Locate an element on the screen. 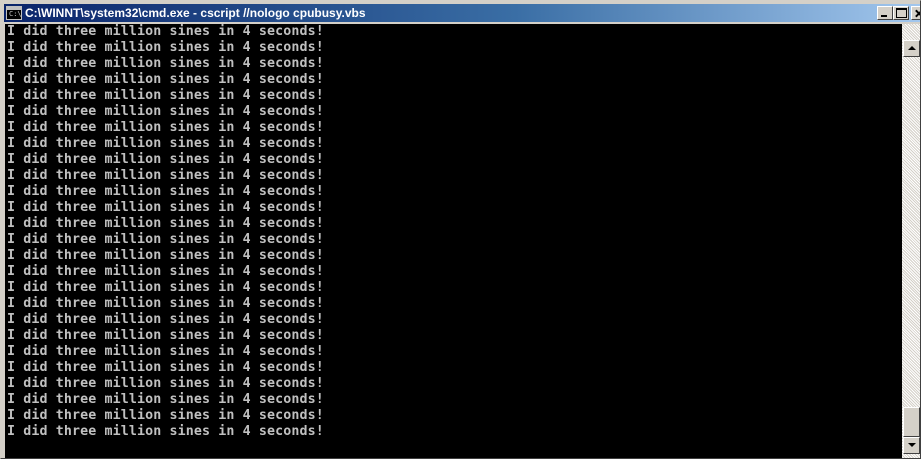 Image resolution: width=921 pixels, height=459 pixels. scroll-down-arrow-icon is located at coordinates (911, 445).